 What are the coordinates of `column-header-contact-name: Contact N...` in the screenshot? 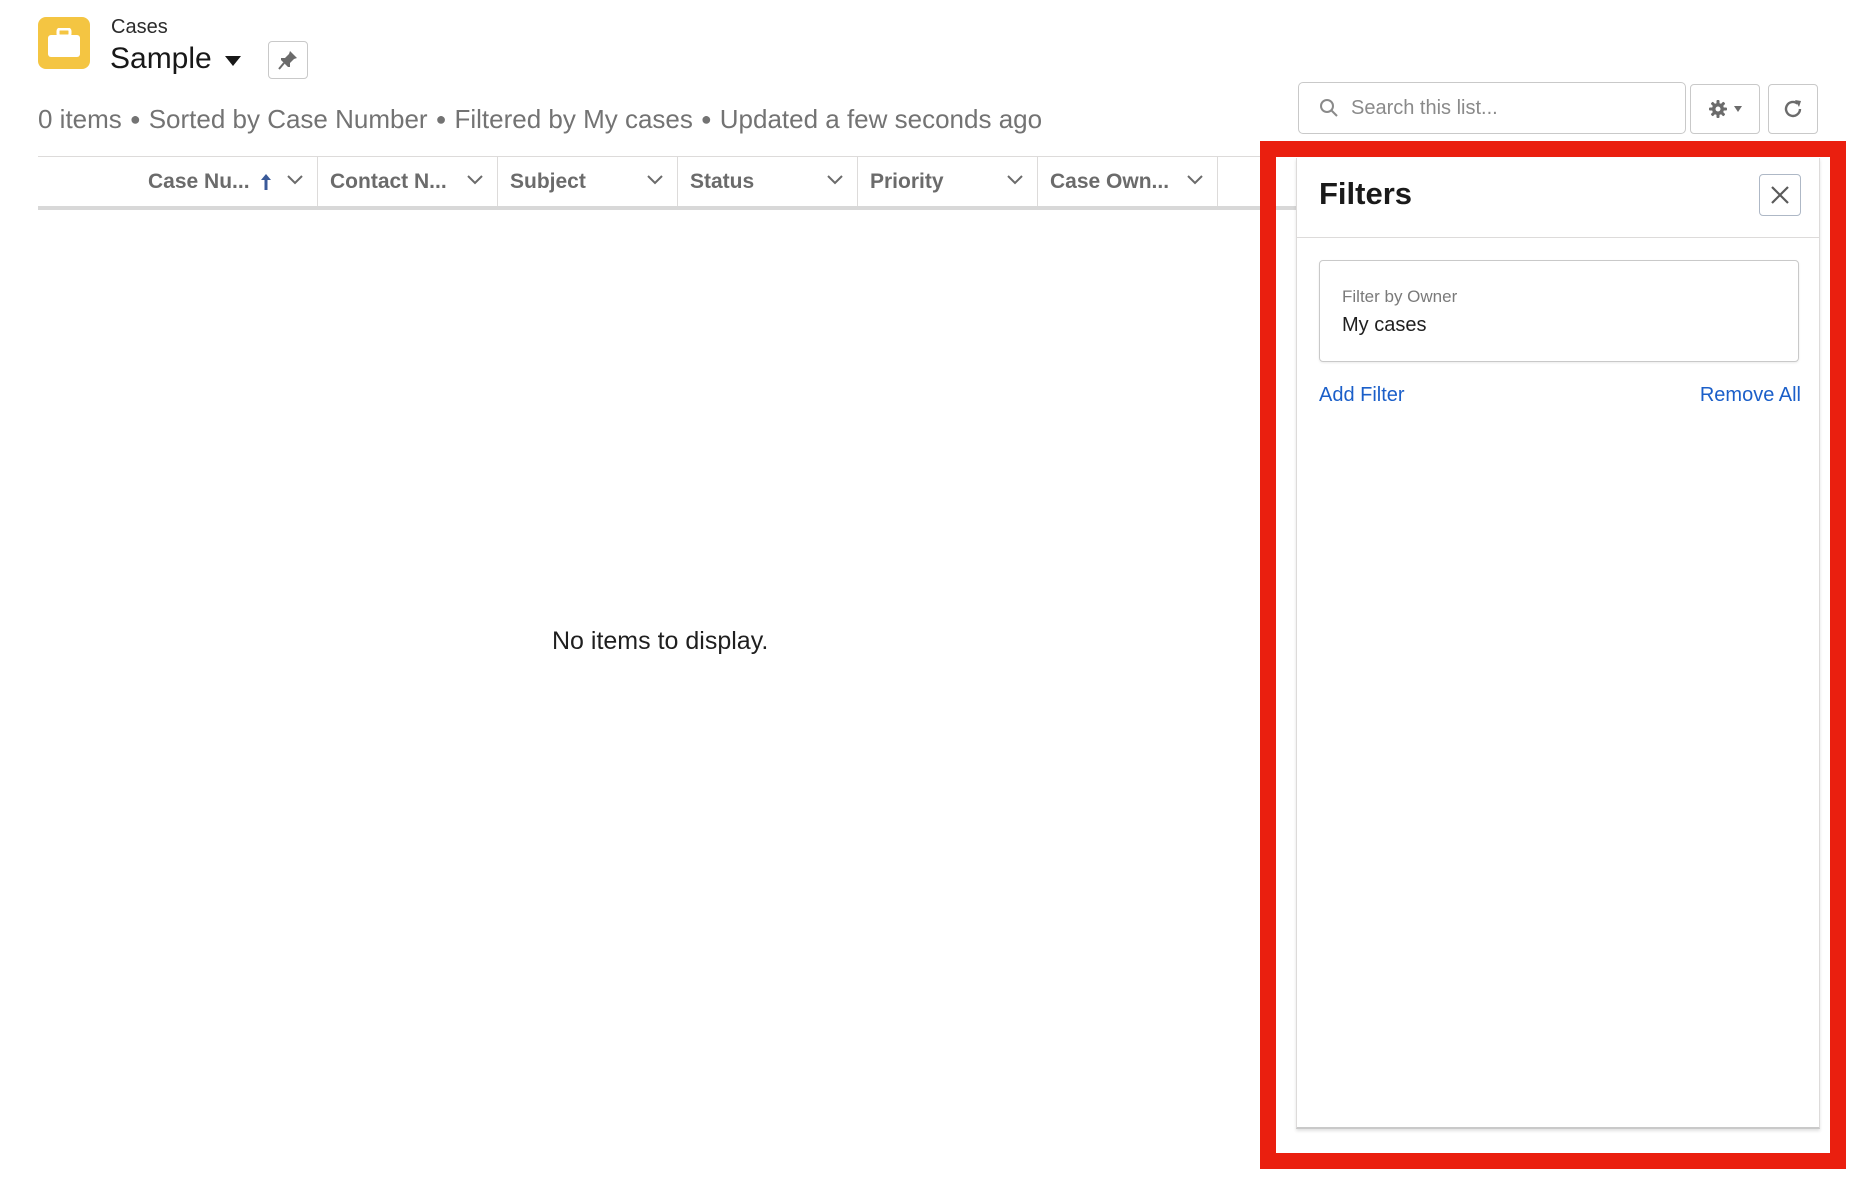 It's located at (408, 181).